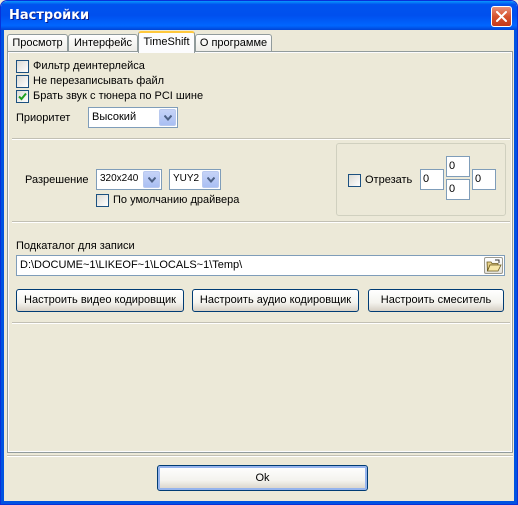  Describe the element at coordinates (37, 43) in the screenshot. I see `tab-view: Просмотр` at that location.